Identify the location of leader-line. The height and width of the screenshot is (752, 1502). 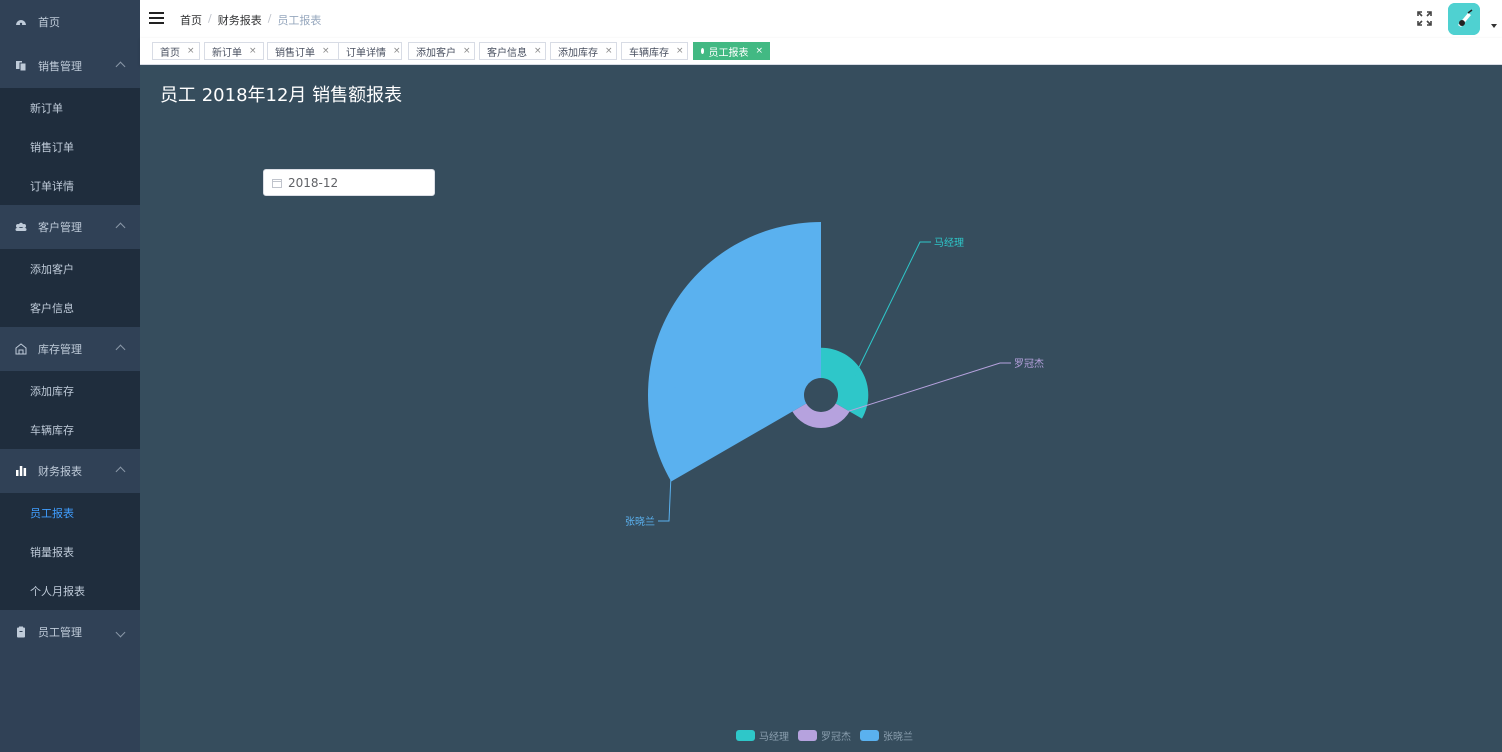
(892, 308).